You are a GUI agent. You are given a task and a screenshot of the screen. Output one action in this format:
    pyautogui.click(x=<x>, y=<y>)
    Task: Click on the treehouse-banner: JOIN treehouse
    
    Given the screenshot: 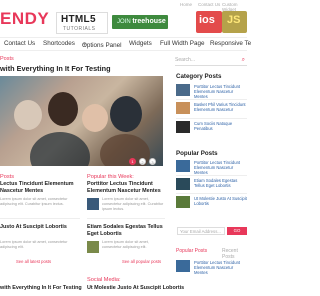 What is the action you would take?
    pyautogui.click(x=140, y=22)
    